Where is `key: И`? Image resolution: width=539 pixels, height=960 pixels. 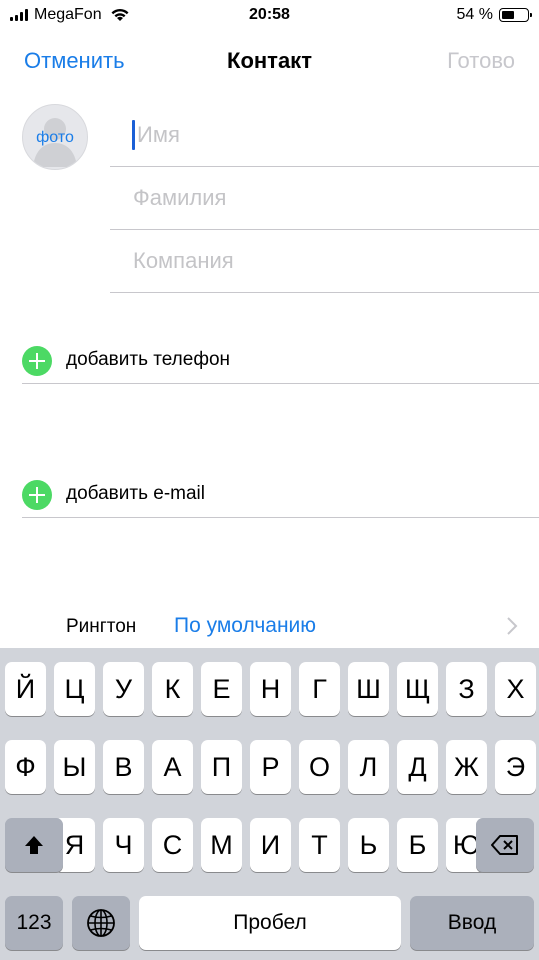 key: И is located at coordinates (270, 845).